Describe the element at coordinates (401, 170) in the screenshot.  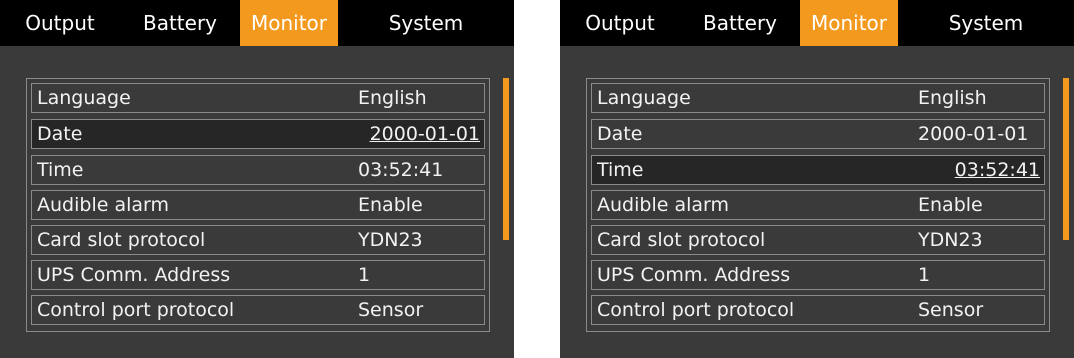
I see `setting-value: 03:52:41` at that location.